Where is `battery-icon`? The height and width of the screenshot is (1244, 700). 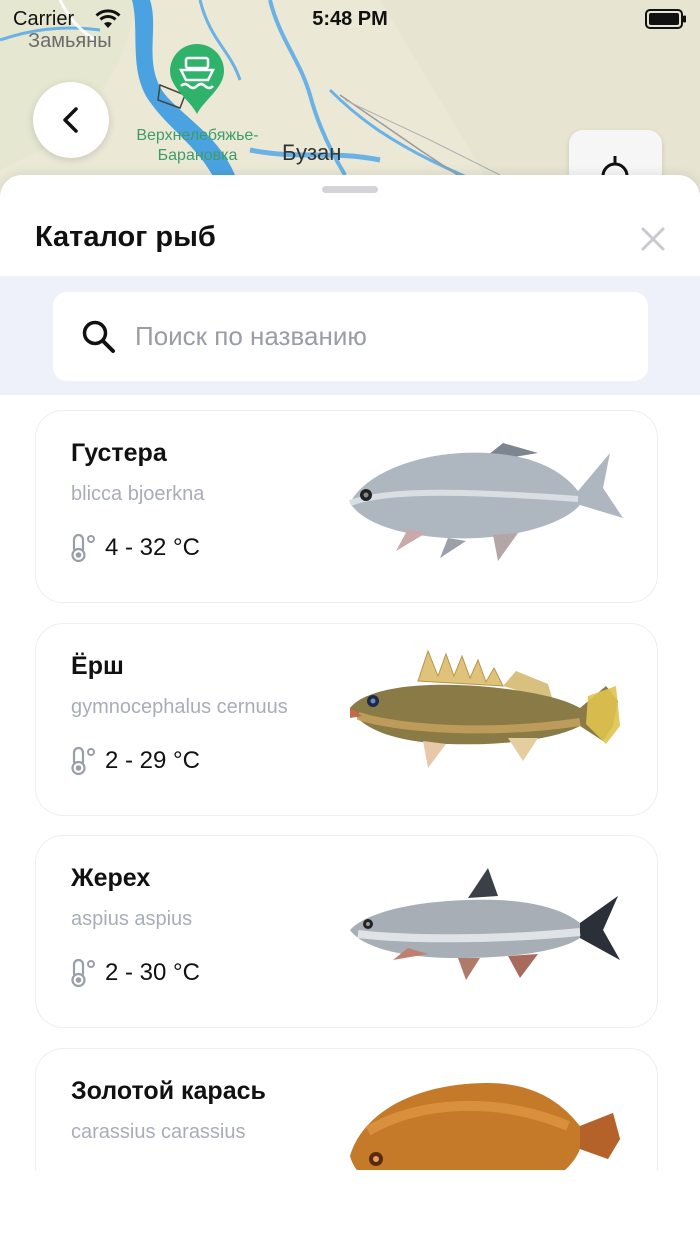 battery-icon is located at coordinates (666, 22).